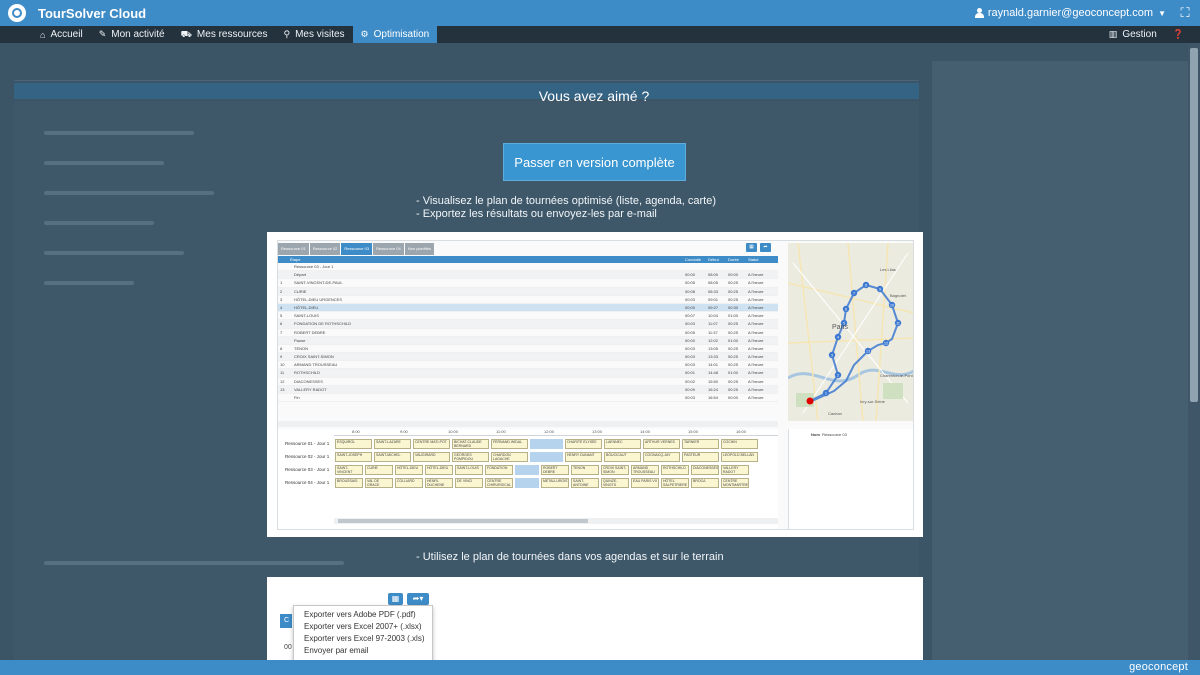 Image resolution: width=1200 pixels, height=675 pixels. What do you see at coordinates (439, 470) in the screenshot?
I see `gantt-stop-block: HÔTEL-DIEU` at bounding box center [439, 470].